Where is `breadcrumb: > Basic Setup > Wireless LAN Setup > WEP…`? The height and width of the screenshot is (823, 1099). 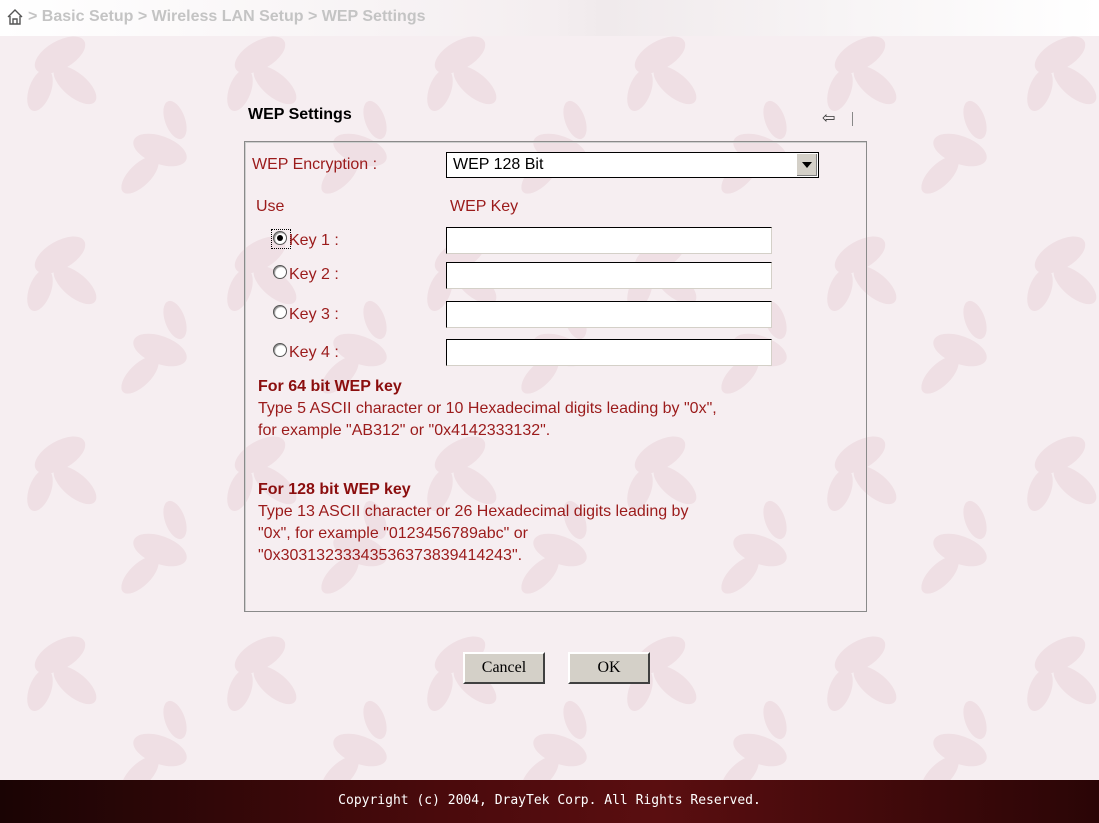
breadcrumb: > Basic Setup > Wireless LAN Setup > WEP… is located at coordinates (216, 17).